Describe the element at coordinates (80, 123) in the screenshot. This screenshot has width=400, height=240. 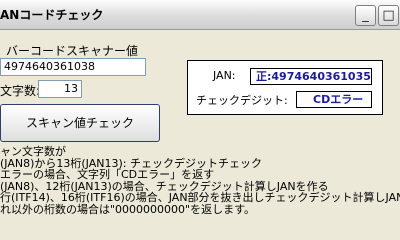
I see `scan-check-button: スキャン値チェック` at that location.